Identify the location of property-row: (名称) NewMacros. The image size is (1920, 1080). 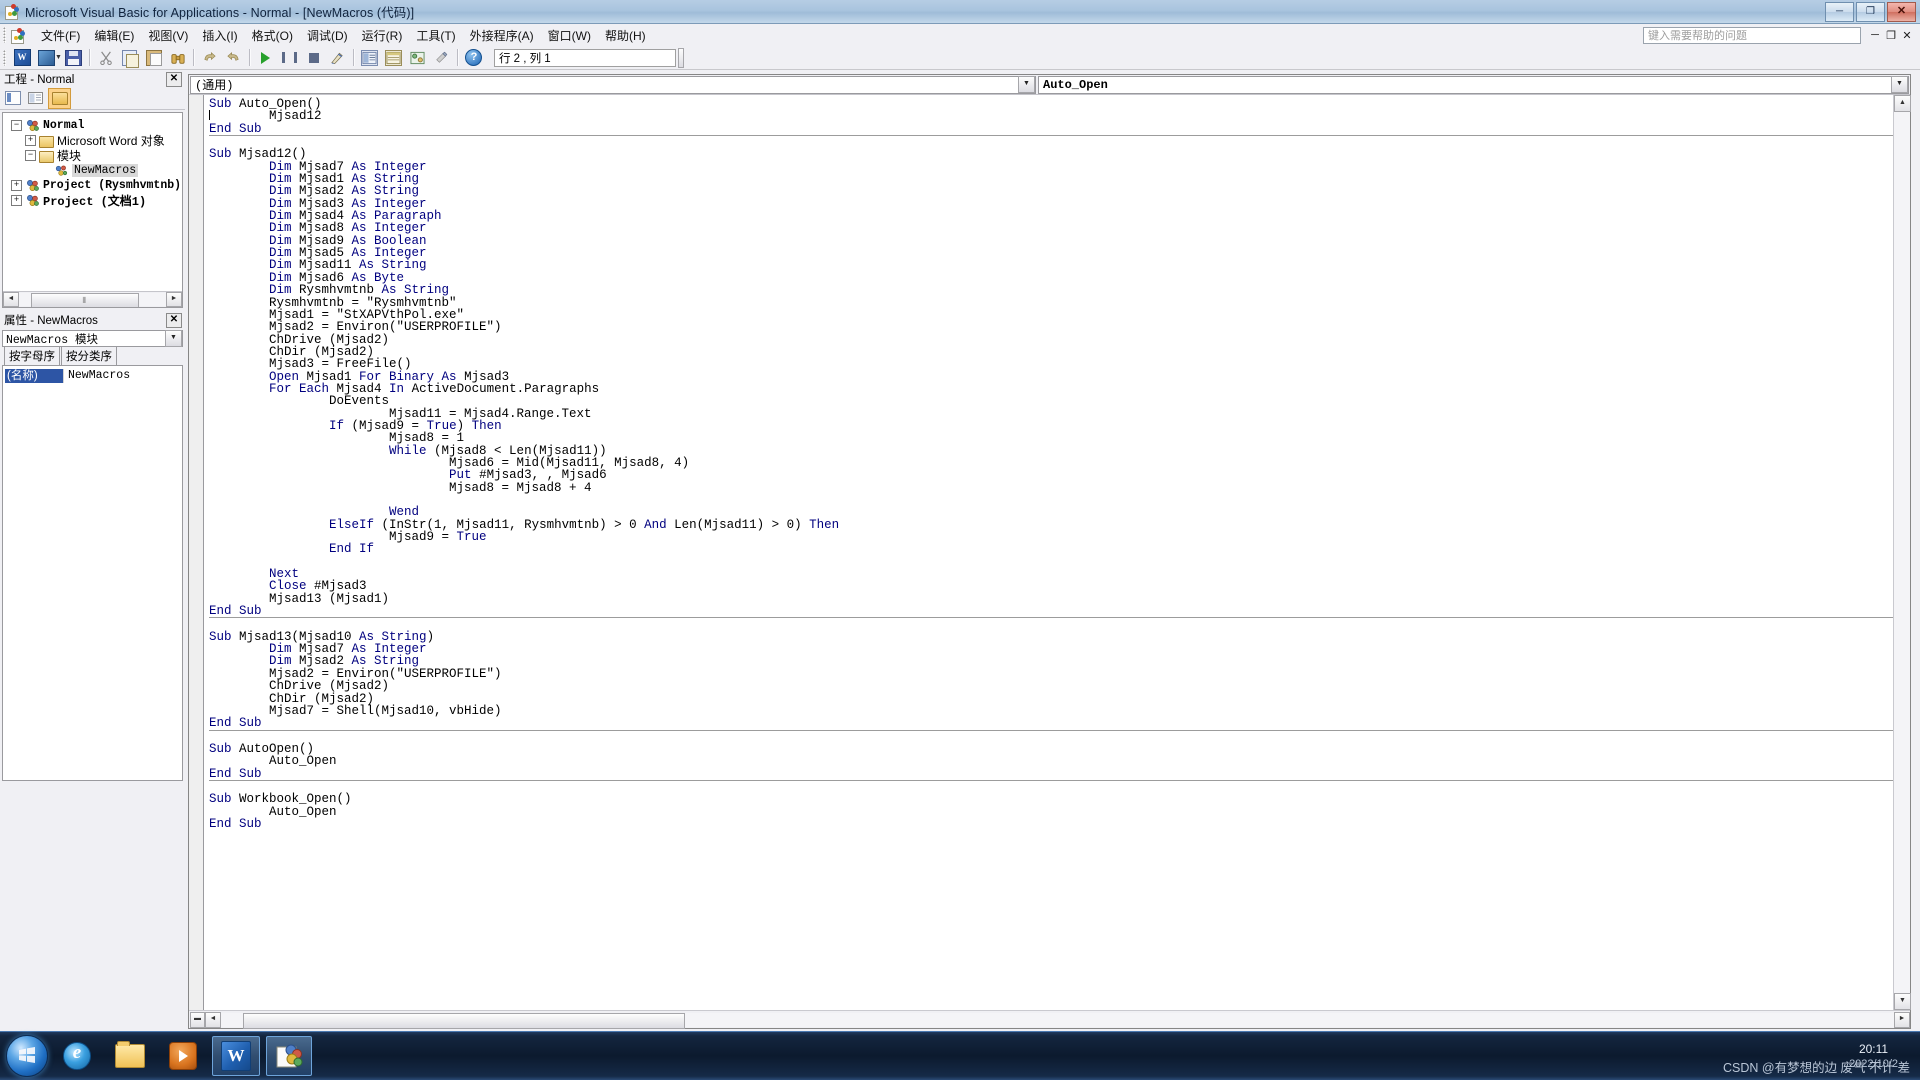
(92, 375).